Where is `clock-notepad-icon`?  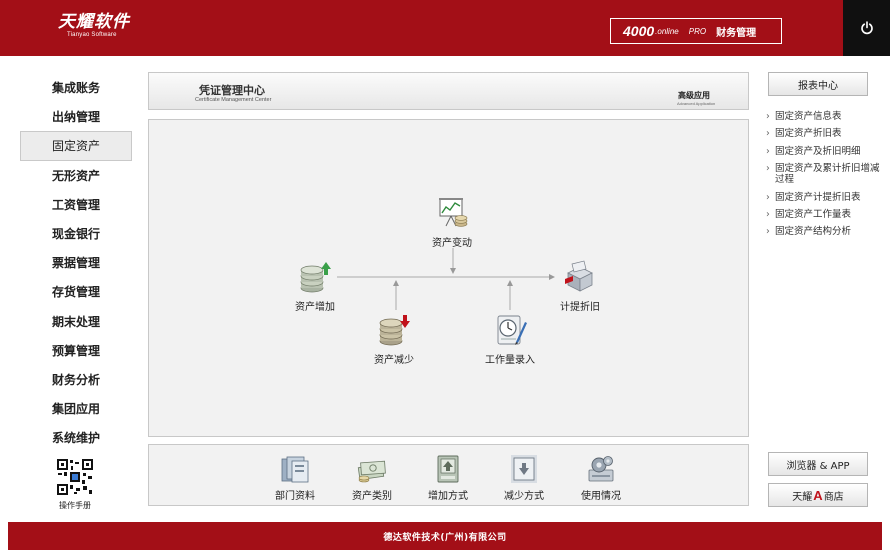 clock-notepad-icon is located at coordinates (512, 330).